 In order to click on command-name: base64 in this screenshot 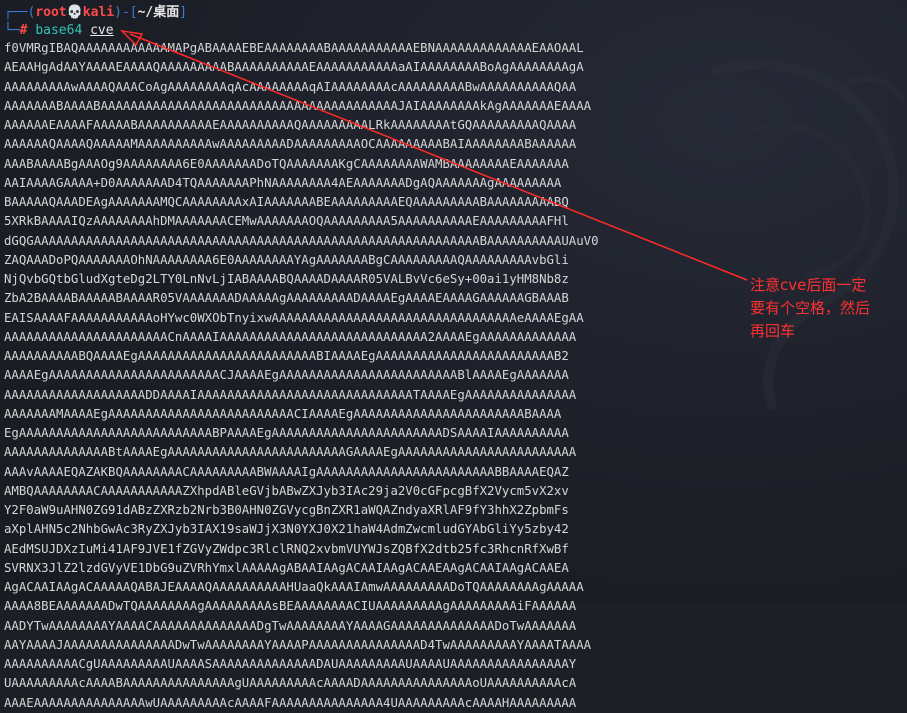, I will do `click(59, 30)`.